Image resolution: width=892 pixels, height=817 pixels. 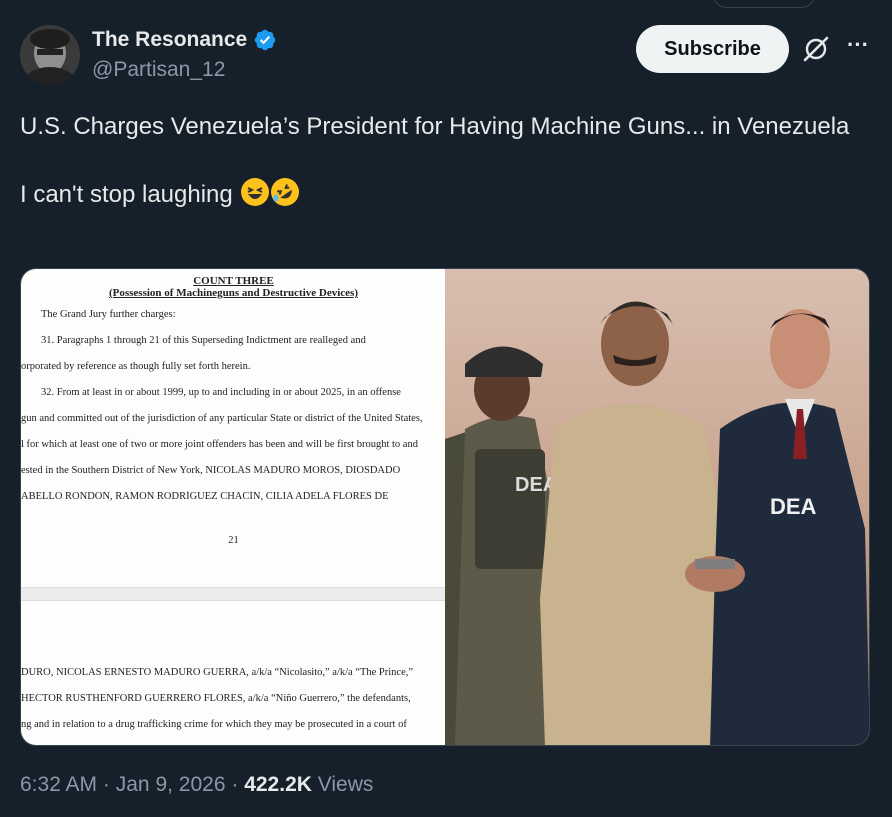 I want to click on more-icon: ···, so click(x=858, y=45).